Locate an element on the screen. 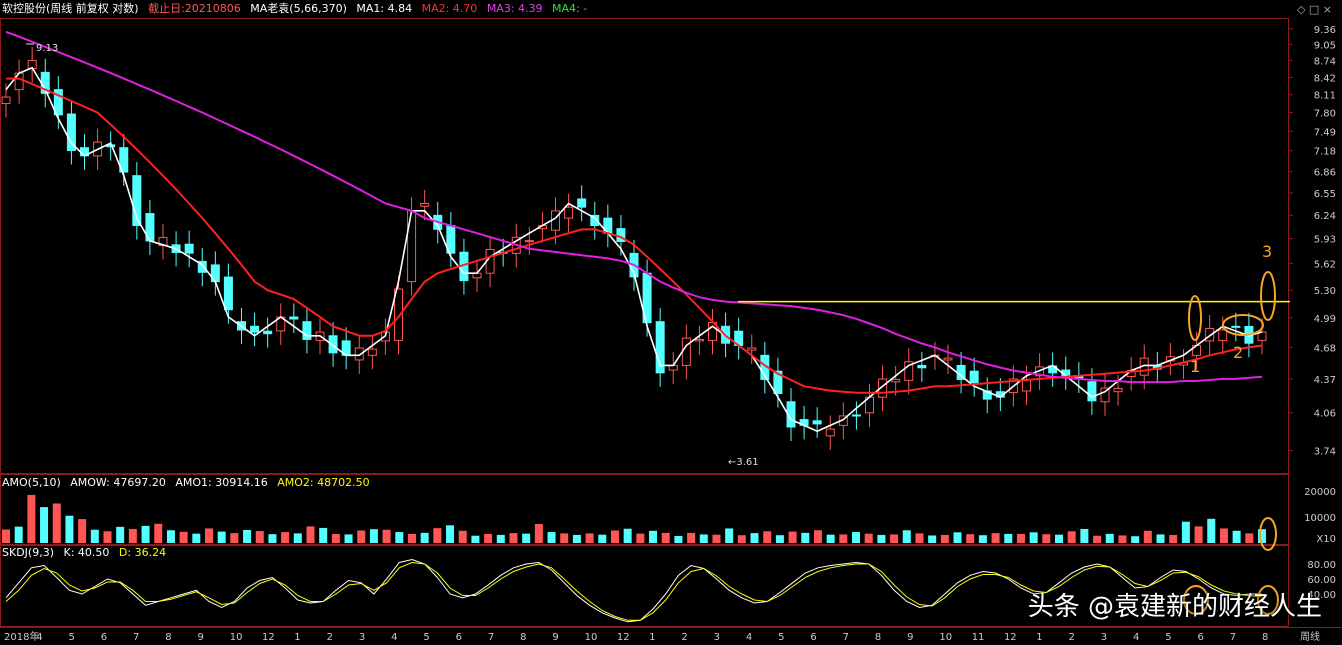  mark-label-1: 1 is located at coordinates (1195, 366).